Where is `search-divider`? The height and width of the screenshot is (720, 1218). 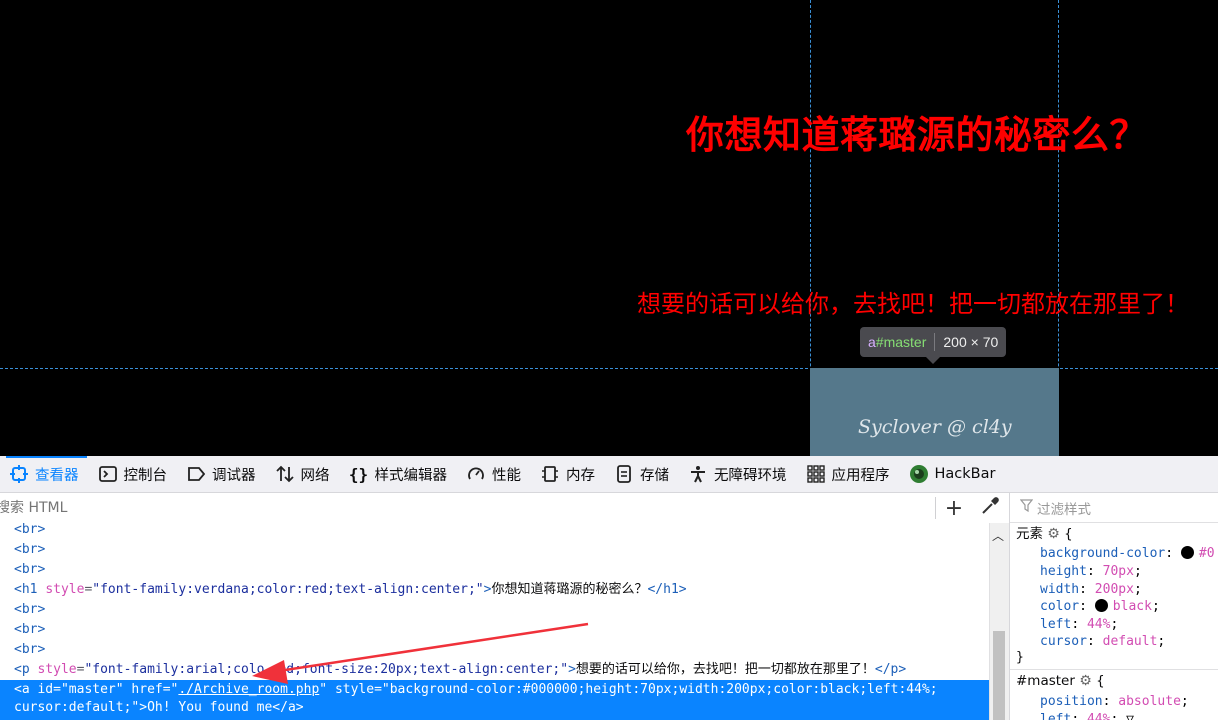 search-divider is located at coordinates (935, 508).